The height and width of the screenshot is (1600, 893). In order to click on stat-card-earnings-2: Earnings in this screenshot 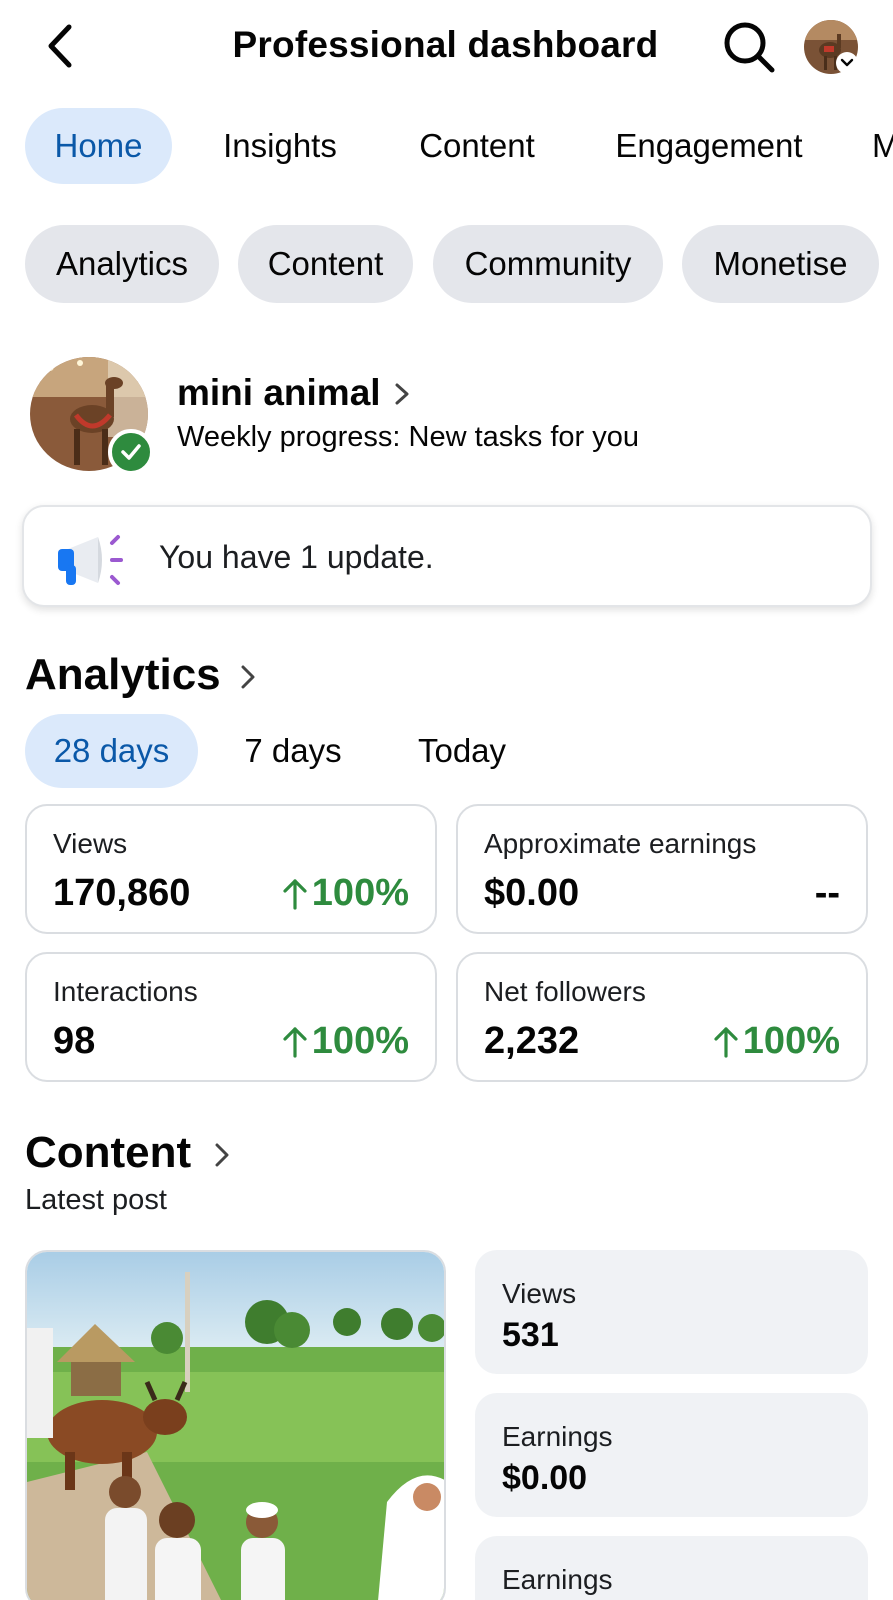, I will do `click(671, 1568)`.